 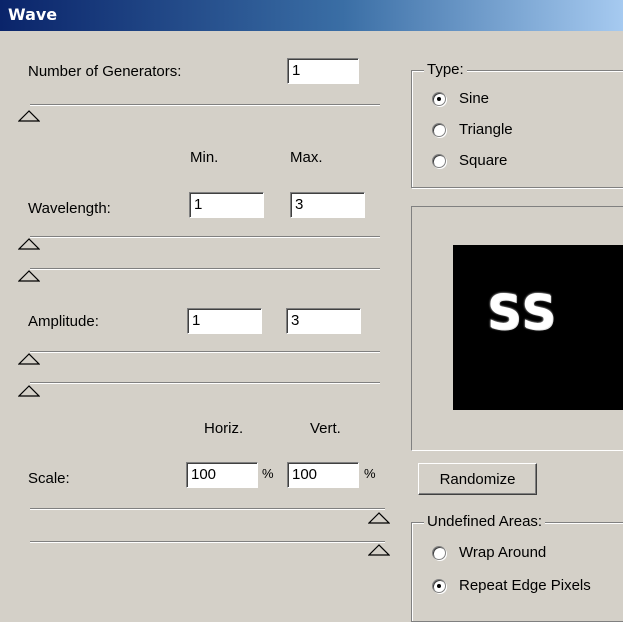 I want to click on min-column-header: Min., so click(x=204, y=157).